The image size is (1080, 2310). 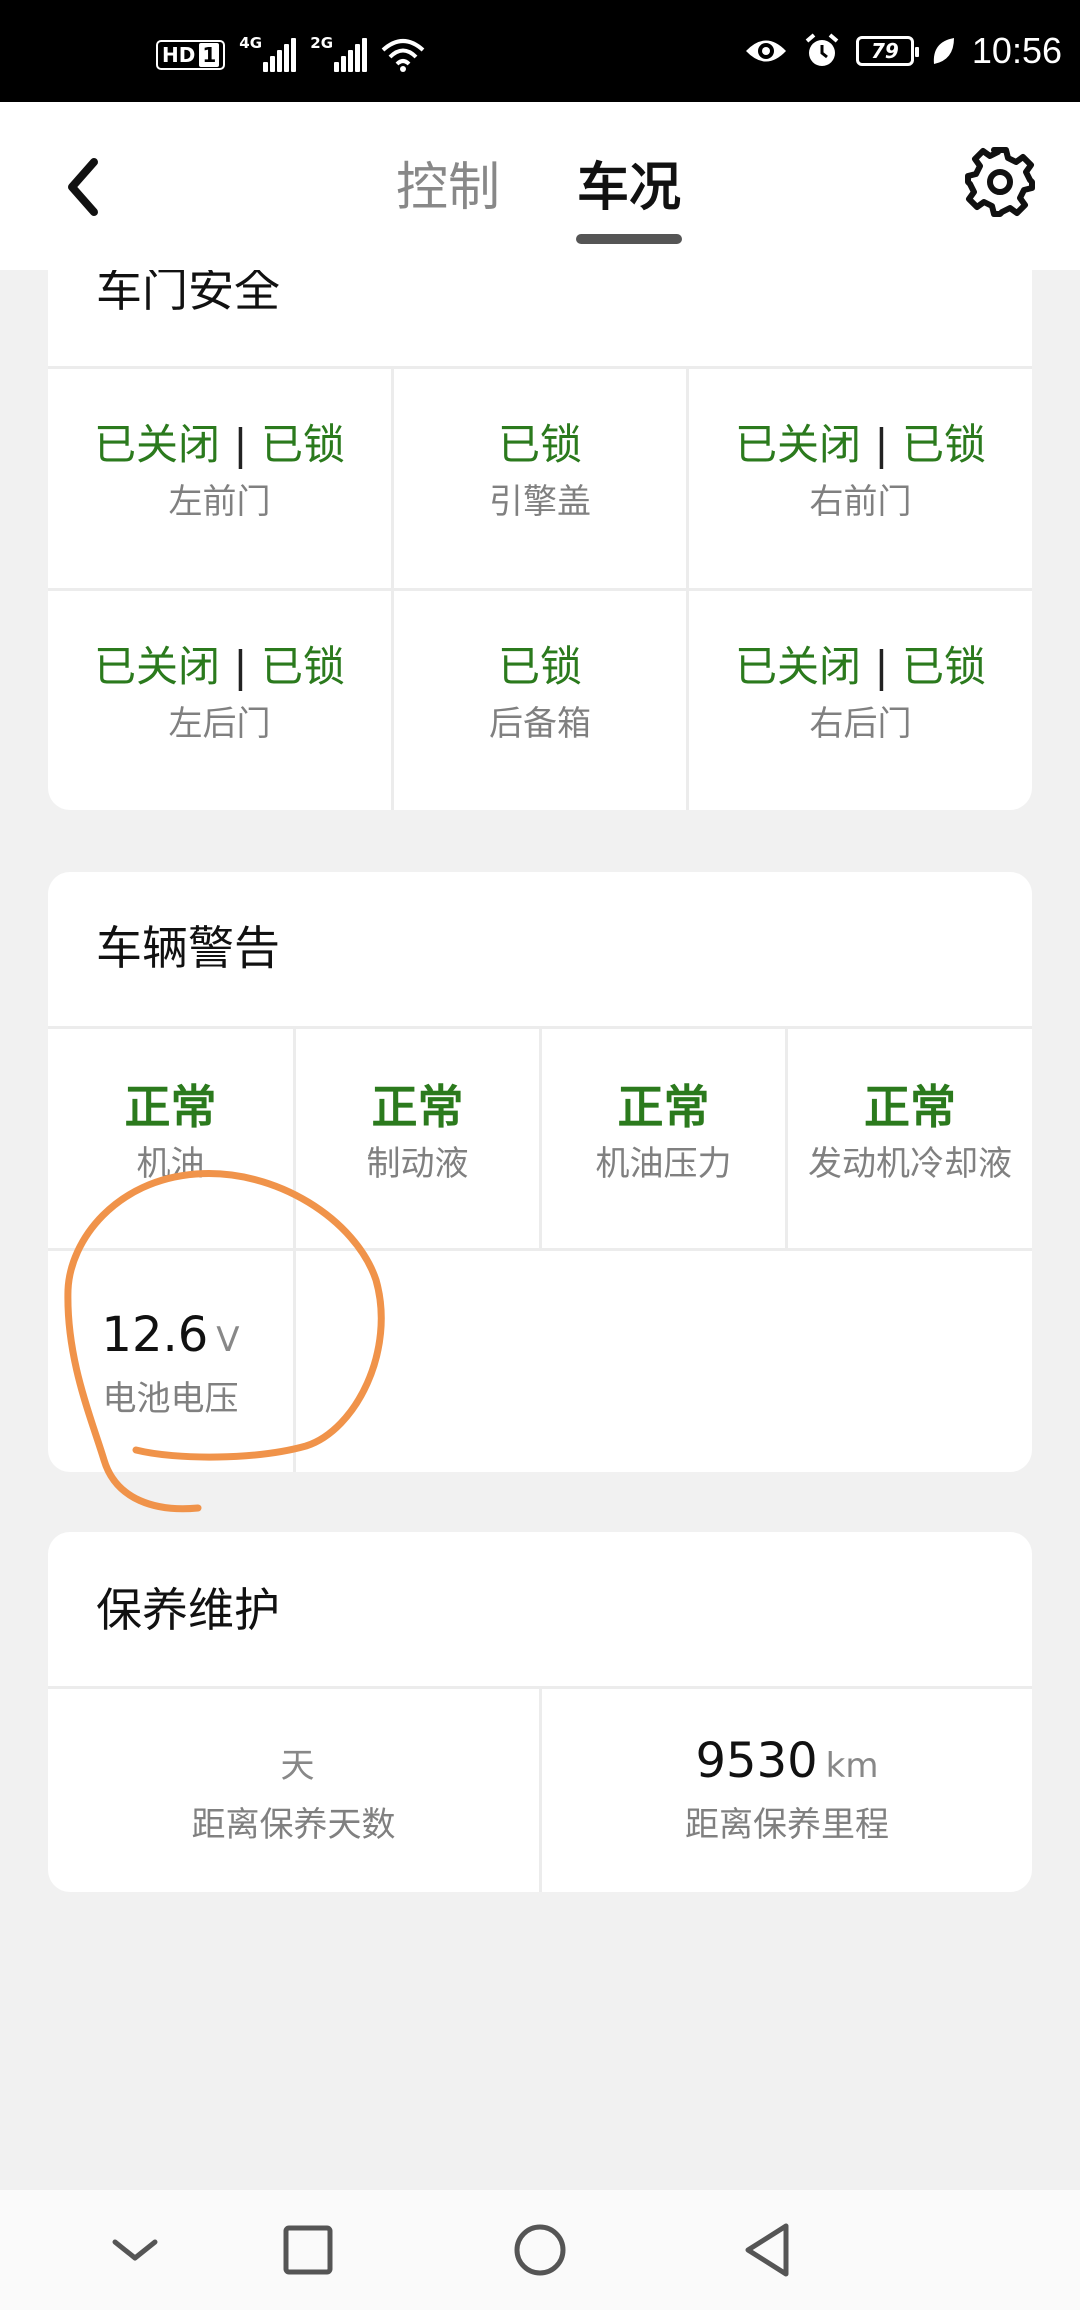 What do you see at coordinates (403, 55) in the screenshot?
I see `wifi-icon` at bounding box center [403, 55].